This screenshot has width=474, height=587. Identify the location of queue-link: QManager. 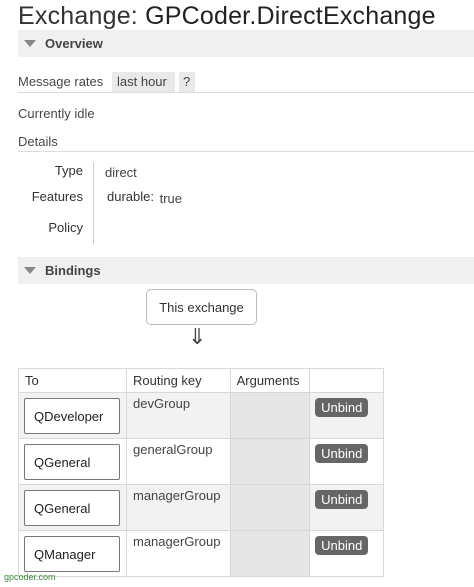
(72, 554).